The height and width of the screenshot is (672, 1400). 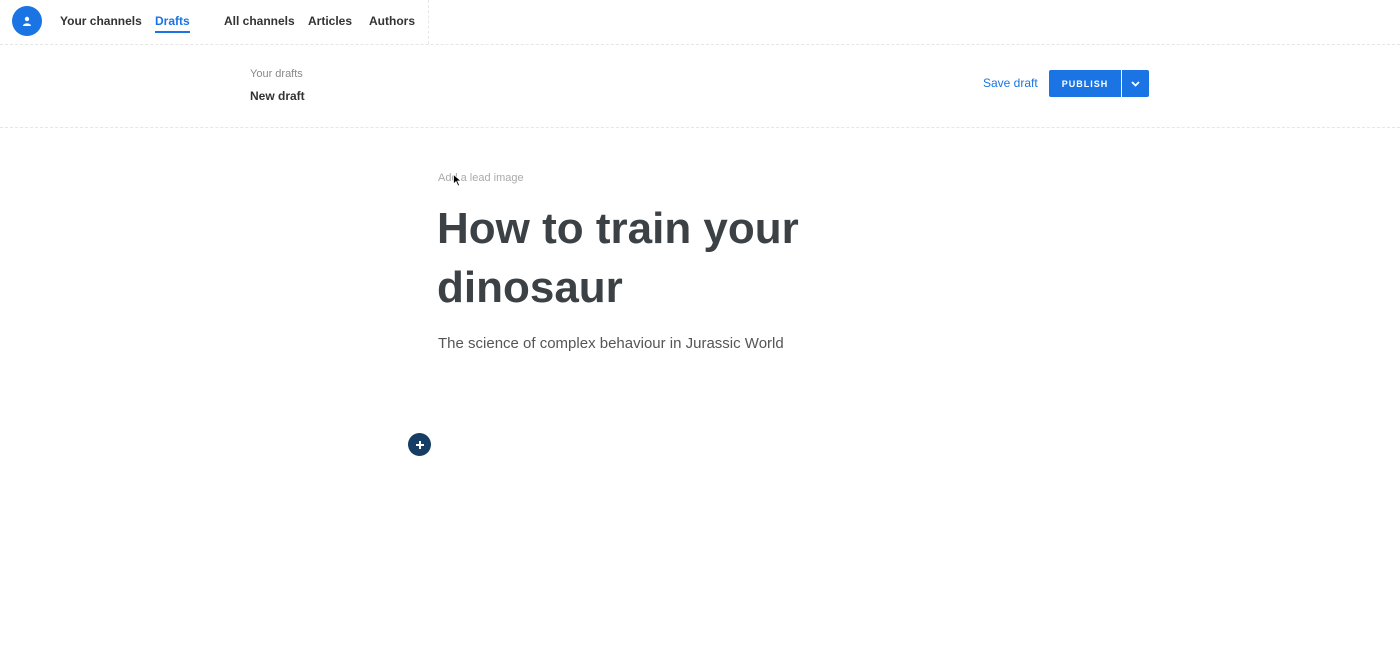 What do you see at coordinates (277, 96) in the screenshot?
I see `page-title: New draft` at bounding box center [277, 96].